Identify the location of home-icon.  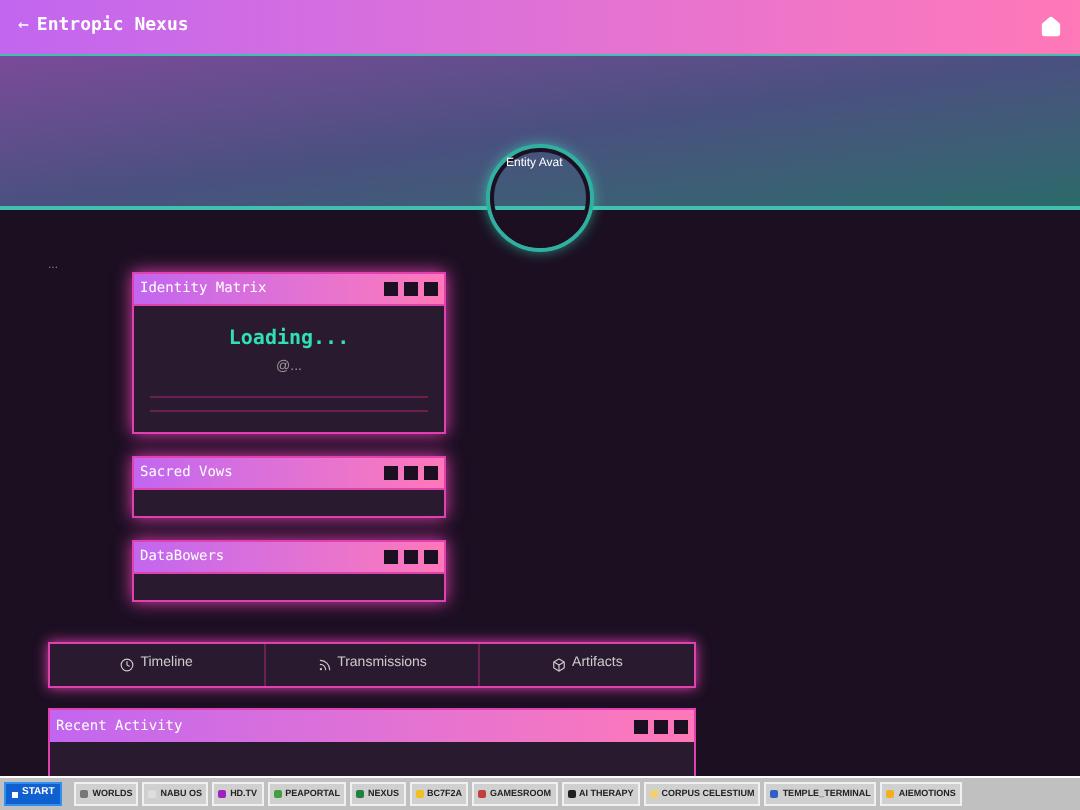
(1051, 27).